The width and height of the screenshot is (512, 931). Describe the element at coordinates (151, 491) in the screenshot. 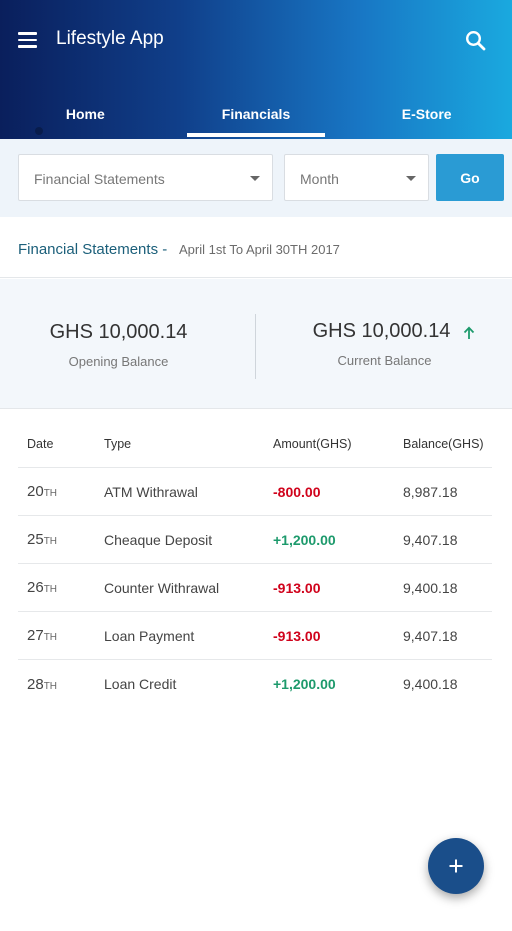

I see `row-type: ATM Withrawal` at that location.